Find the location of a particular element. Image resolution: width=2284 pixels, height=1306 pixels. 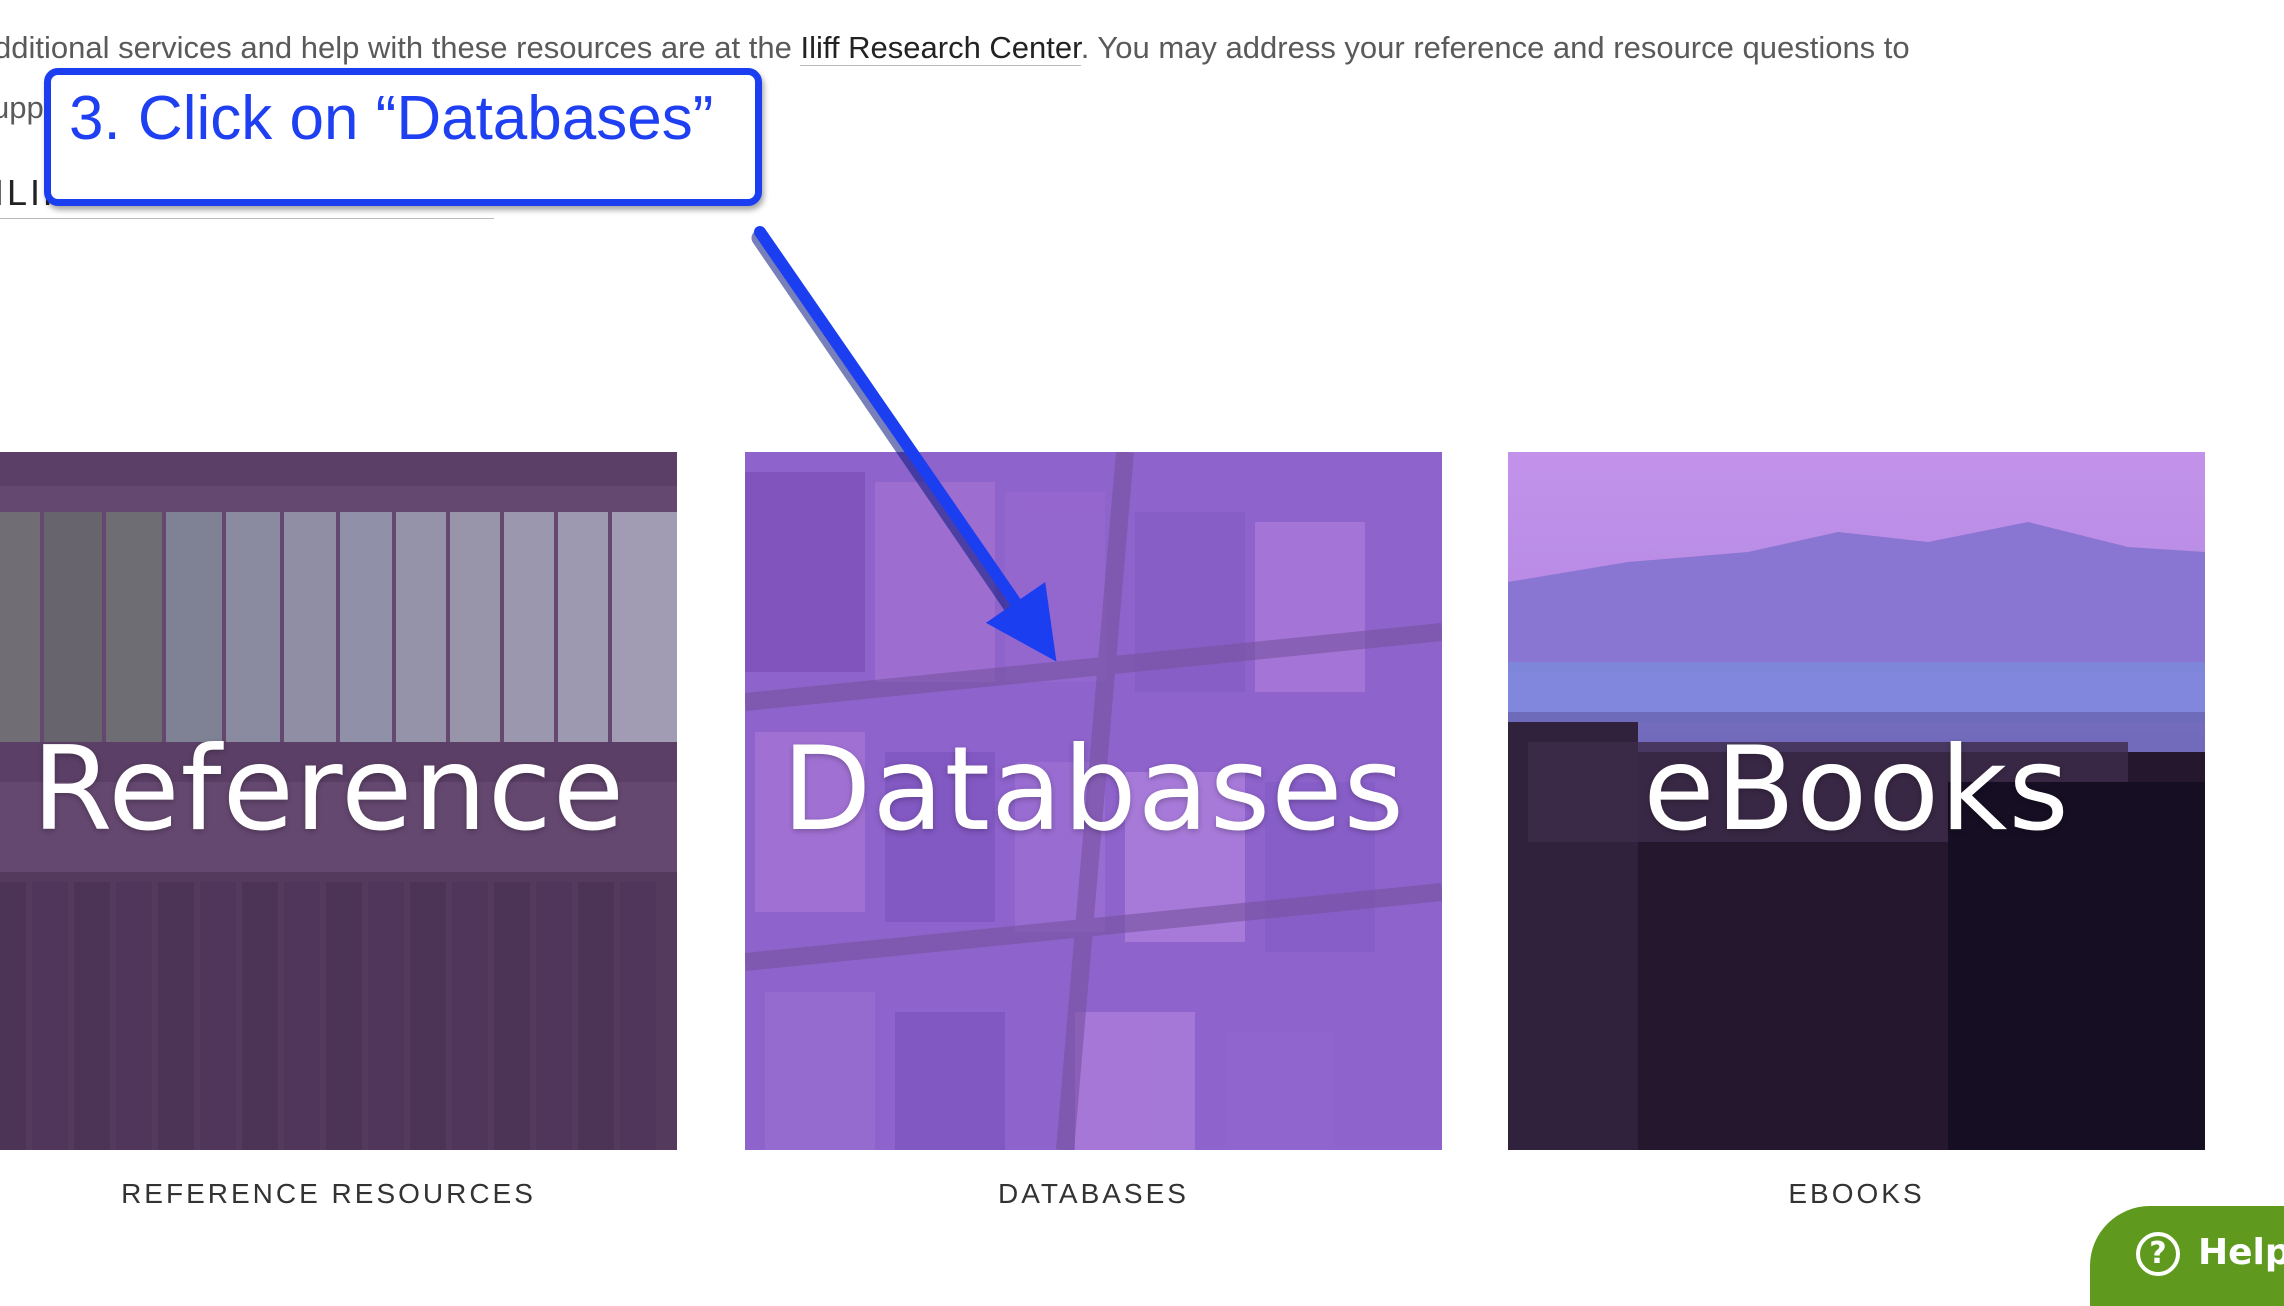

caption-ebooks: EBOOKS is located at coordinates (1856, 1194).